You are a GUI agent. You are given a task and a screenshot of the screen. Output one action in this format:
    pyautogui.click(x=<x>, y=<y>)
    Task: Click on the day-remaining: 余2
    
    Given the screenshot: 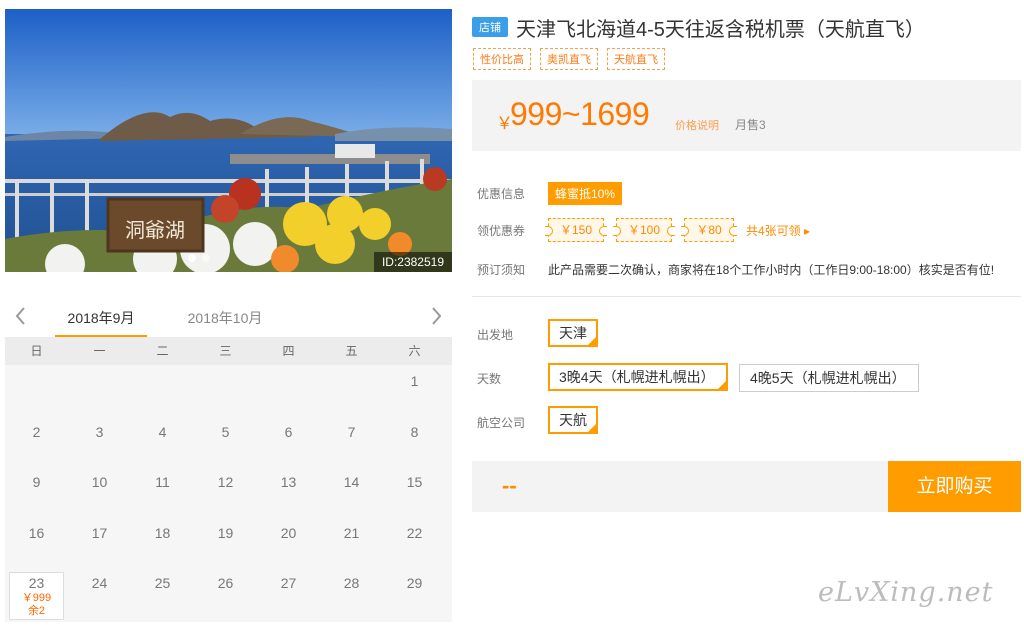 What is the action you would take?
    pyautogui.click(x=36, y=611)
    